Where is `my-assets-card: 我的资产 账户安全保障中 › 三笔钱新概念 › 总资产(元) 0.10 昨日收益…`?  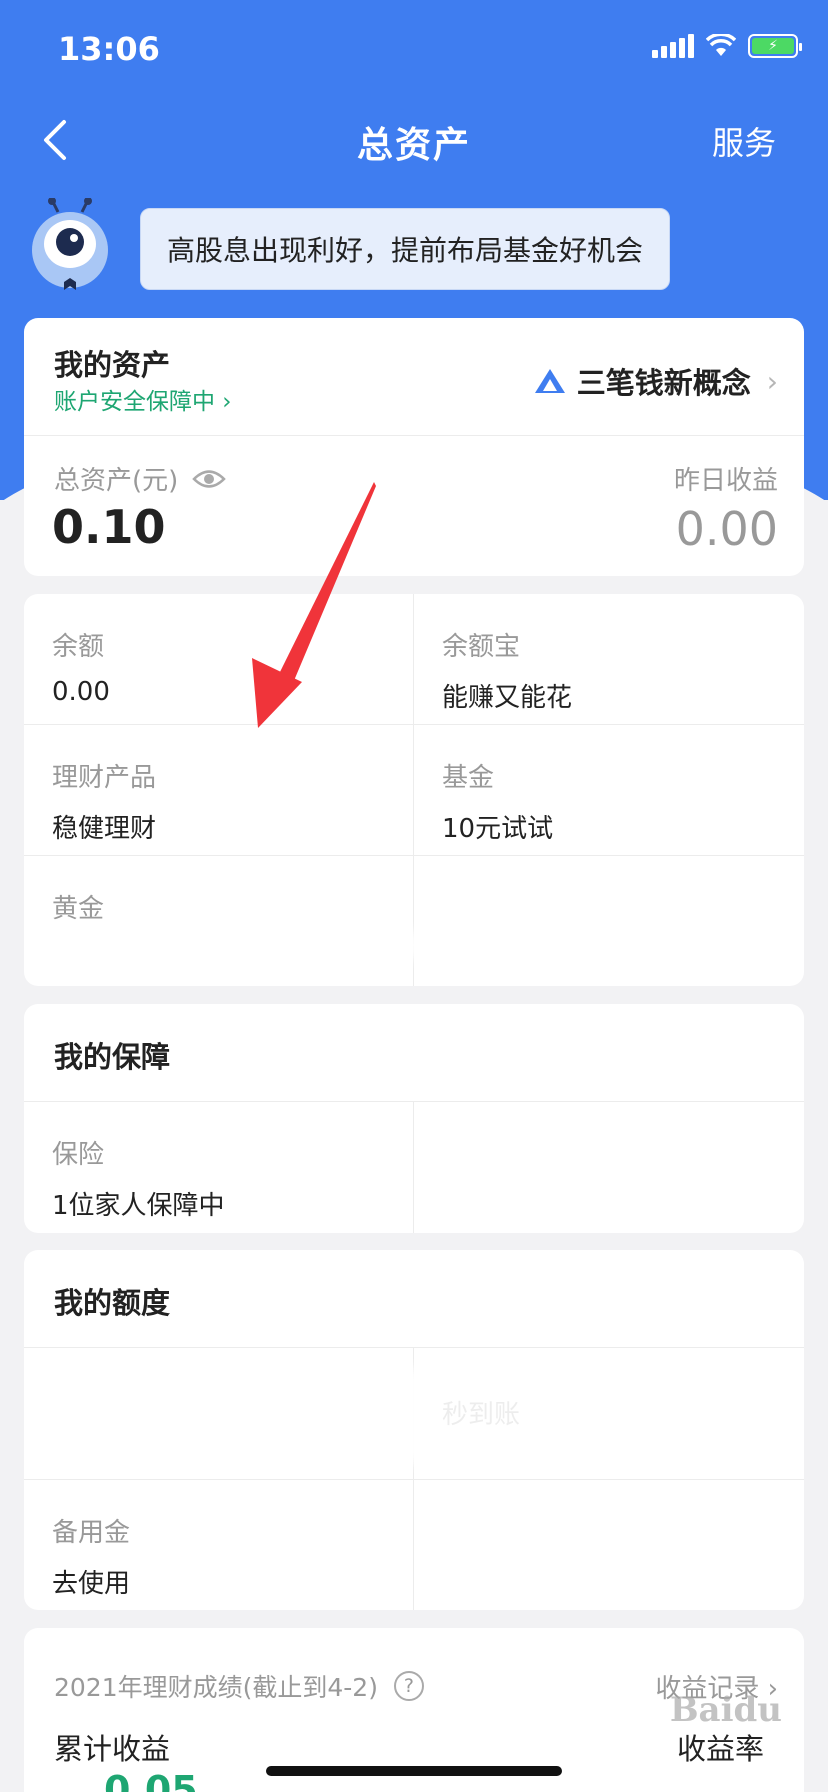 my-assets-card: 我的资产 账户安全保障中 › 三笔钱新概念 › 总资产(元) 0.10 昨日收益… is located at coordinates (414, 447).